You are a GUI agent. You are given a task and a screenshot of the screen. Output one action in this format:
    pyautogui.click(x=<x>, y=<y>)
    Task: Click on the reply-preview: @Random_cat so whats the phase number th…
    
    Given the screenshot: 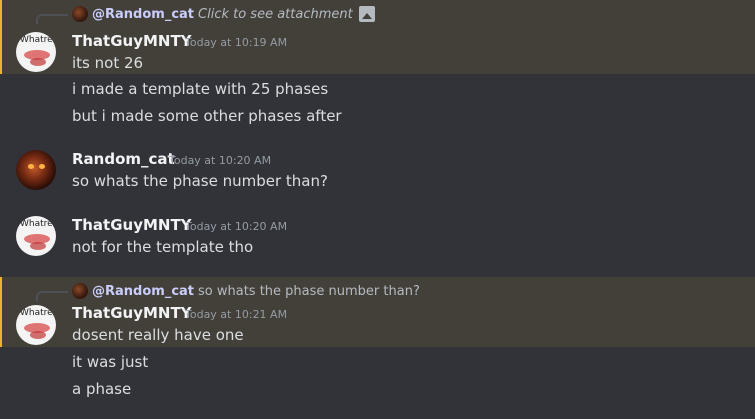 What is the action you would take?
    pyautogui.click(x=246, y=291)
    